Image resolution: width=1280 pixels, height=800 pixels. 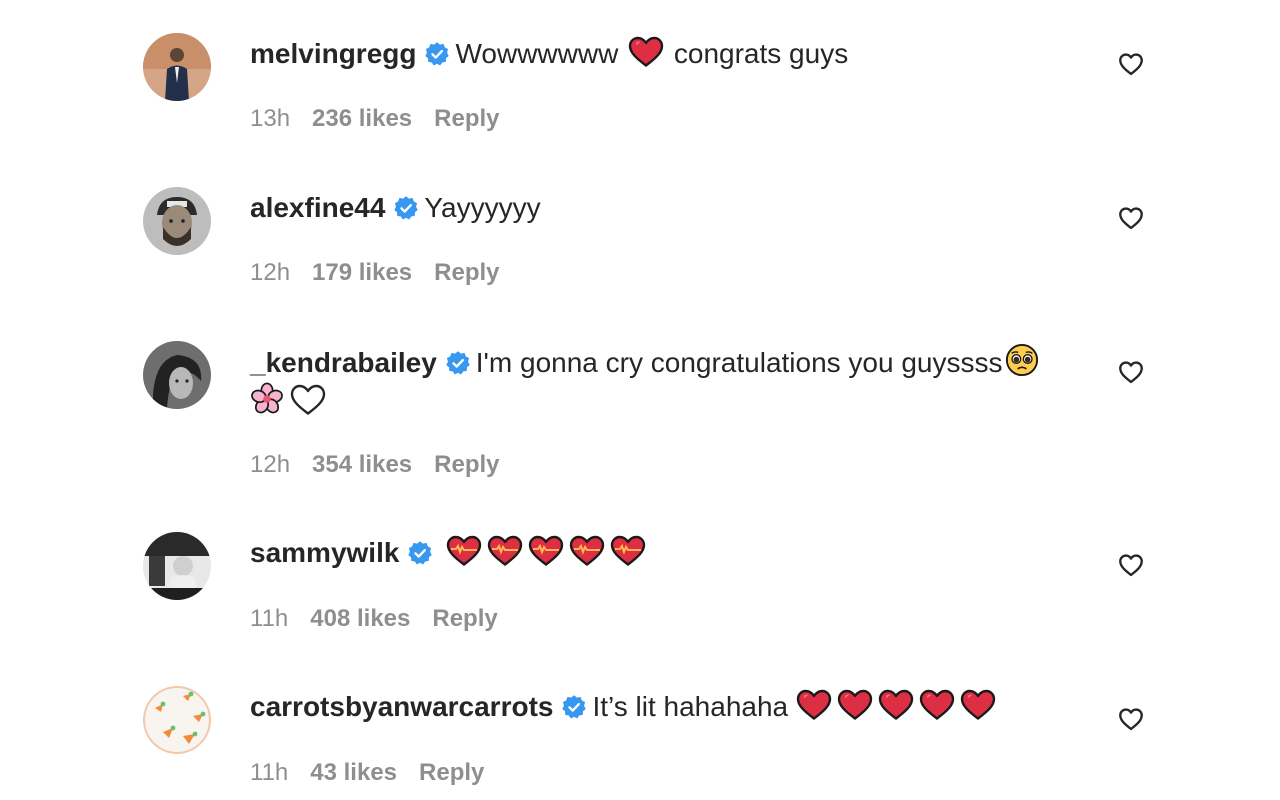 I want to click on comment-meta: 11h 43 likes Reply, so click(x=378, y=773).